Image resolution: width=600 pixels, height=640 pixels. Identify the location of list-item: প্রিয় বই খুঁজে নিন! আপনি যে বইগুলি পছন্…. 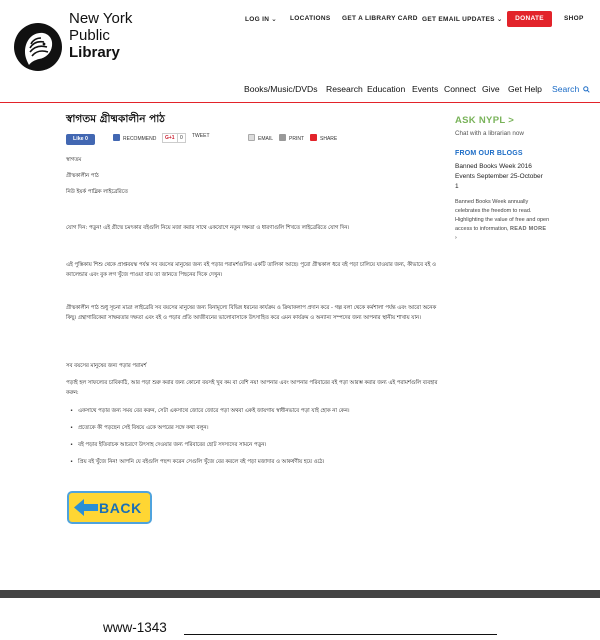
(256, 463).